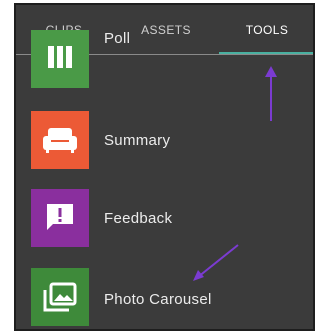 This screenshot has height=335, width=322. What do you see at coordinates (60, 59) in the screenshot?
I see `poll-icon` at bounding box center [60, 59].